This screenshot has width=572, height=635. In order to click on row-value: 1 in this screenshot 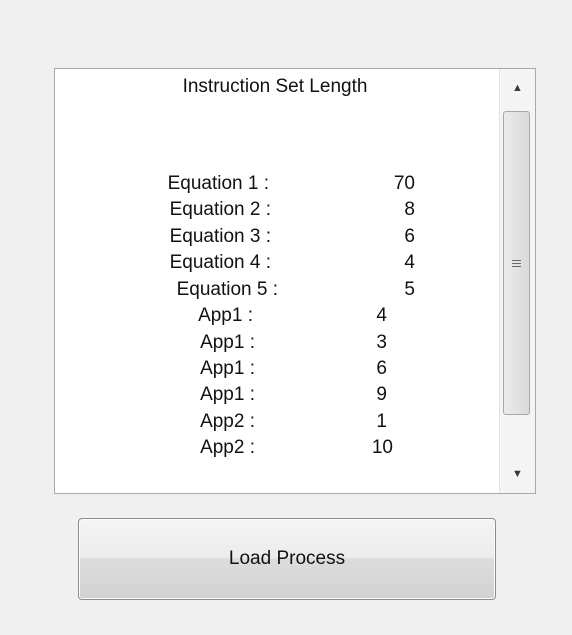, I will do `click(381, 421)`.